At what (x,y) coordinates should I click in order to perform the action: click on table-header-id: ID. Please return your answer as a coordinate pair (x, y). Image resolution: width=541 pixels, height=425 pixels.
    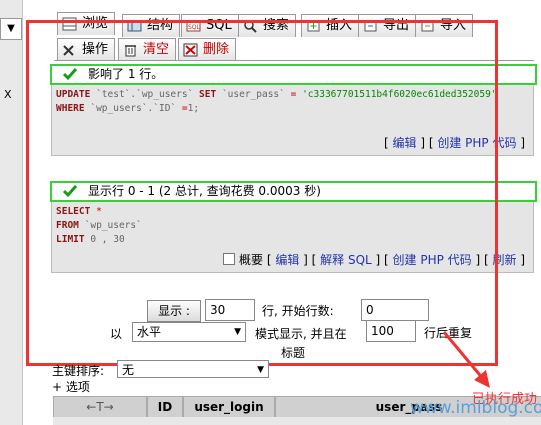
    Looking at the image, I should click on (165, 407).